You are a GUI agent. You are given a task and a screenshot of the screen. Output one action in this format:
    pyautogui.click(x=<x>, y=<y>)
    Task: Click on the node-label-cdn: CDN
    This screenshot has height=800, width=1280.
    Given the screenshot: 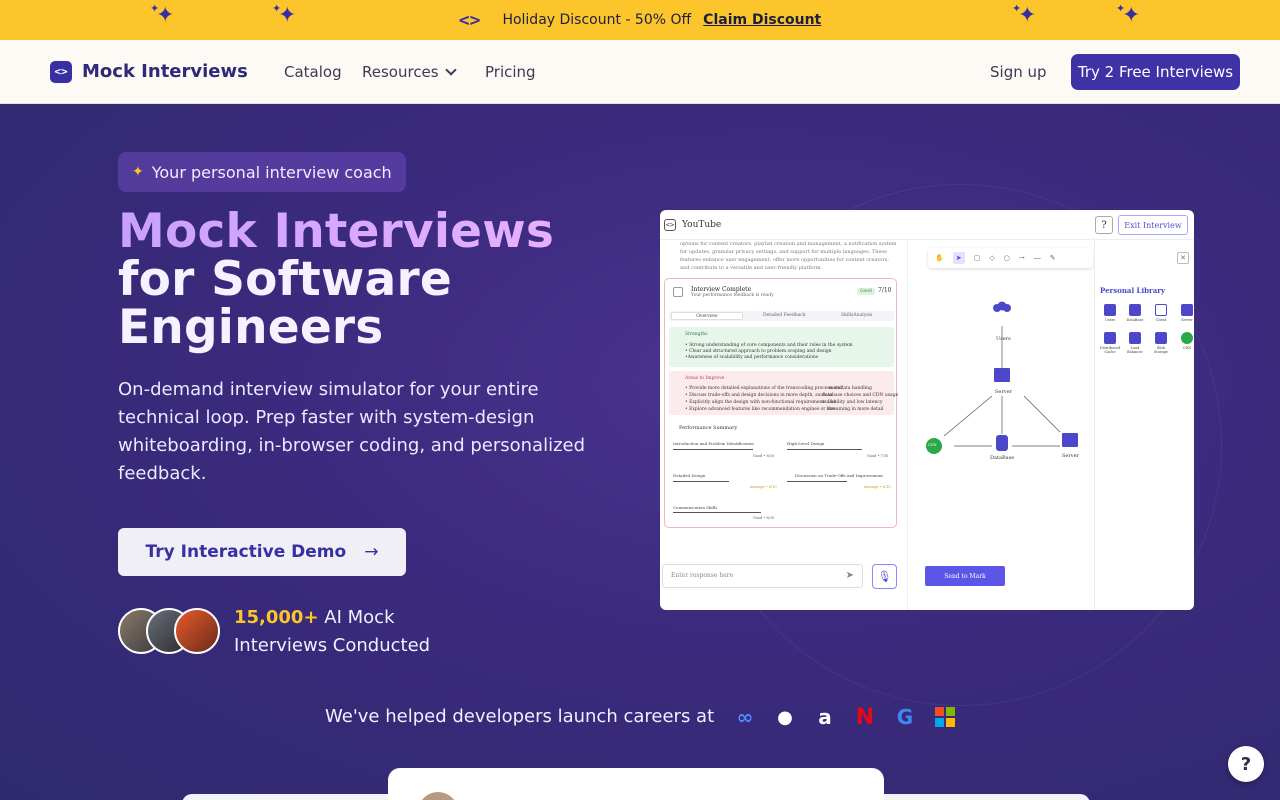 What is the action you would take?
    pyautogui.click(x=932, y=445)
    